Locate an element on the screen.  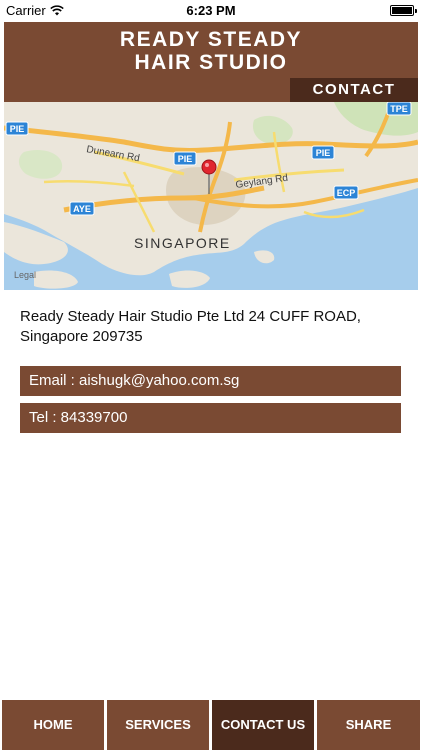
email-bar: Email : aishugk@yahoo.com.sg is located at coordinates (210, 381).